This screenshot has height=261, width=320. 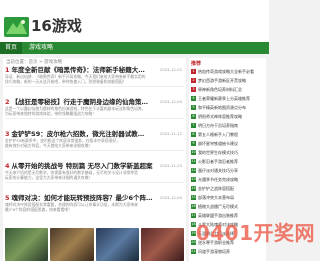 I want to click on sidebar-item: 8 第五人格新手入门教程, so click(x=227, y=134).